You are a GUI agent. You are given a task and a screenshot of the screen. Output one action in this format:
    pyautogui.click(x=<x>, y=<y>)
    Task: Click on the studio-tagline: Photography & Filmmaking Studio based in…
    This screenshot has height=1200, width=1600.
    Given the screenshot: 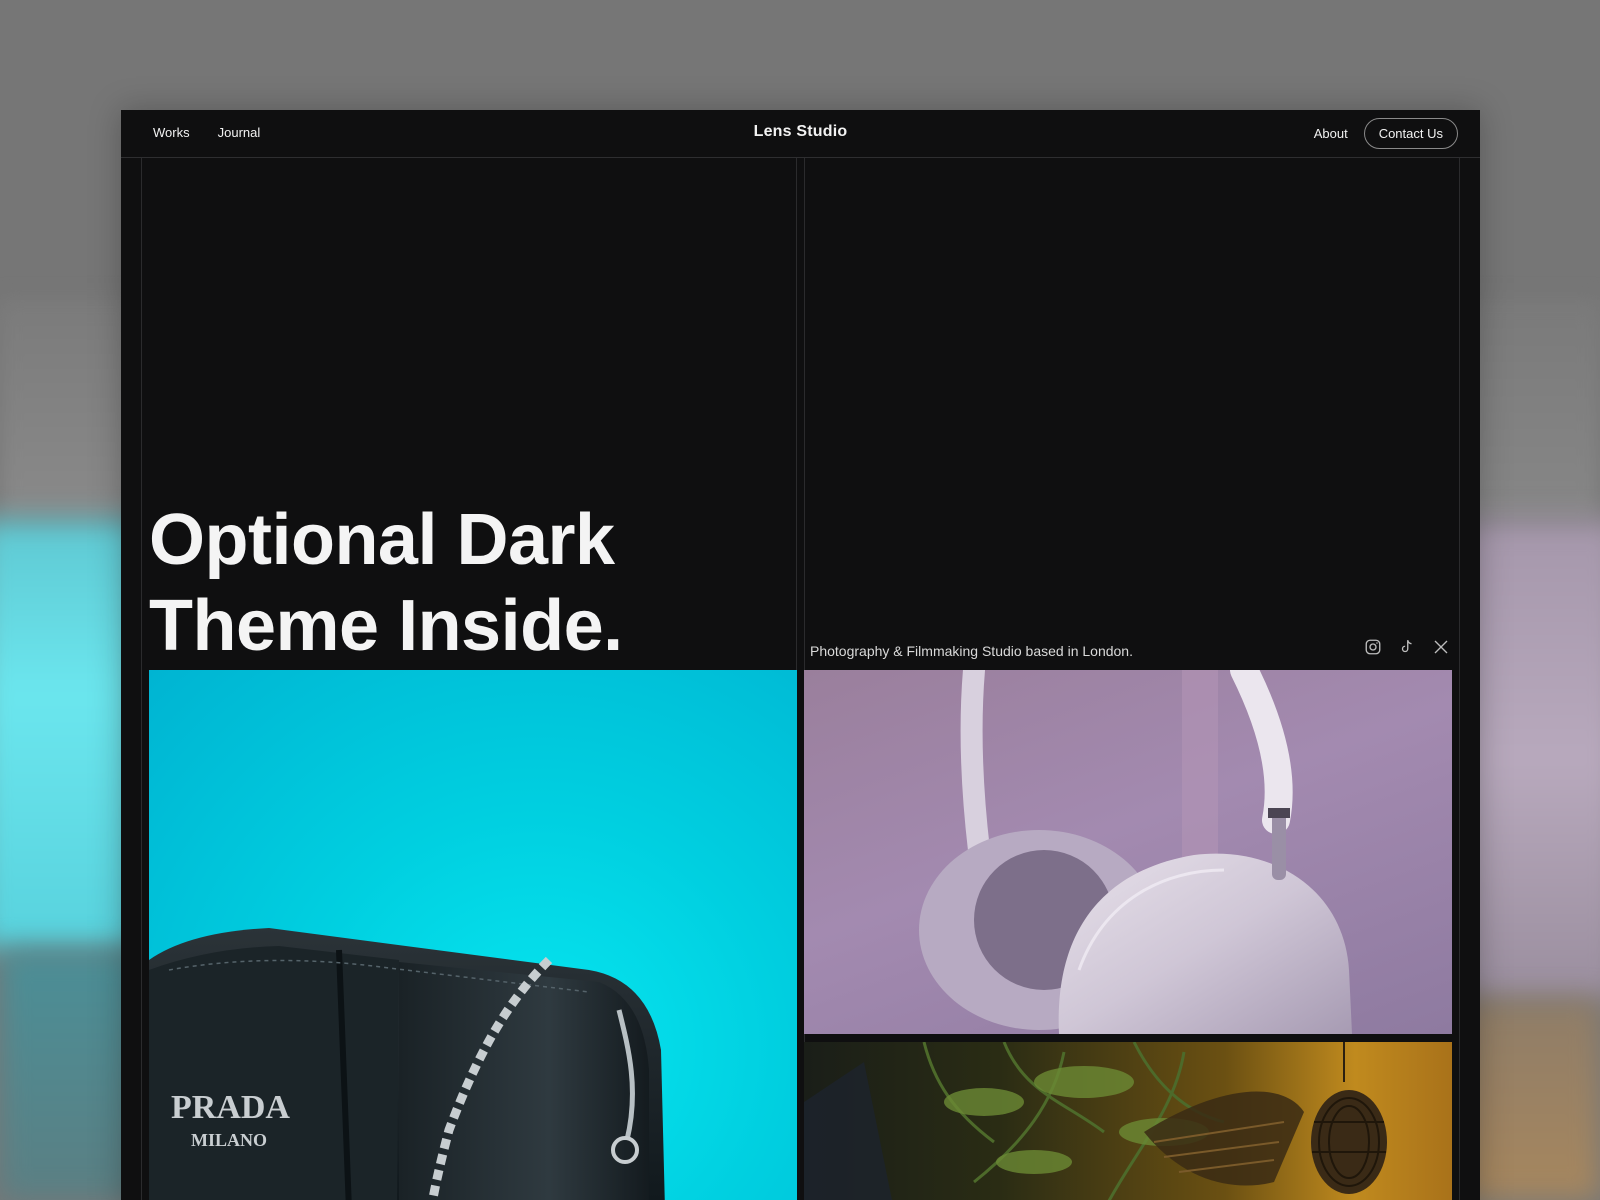 What is the action you would take?
    pyautogui.click(x=971, y=651)
    